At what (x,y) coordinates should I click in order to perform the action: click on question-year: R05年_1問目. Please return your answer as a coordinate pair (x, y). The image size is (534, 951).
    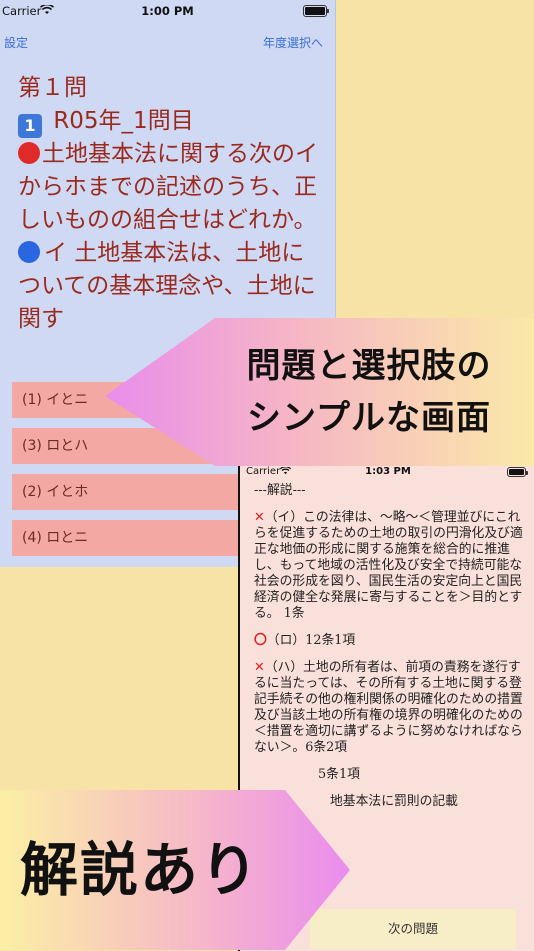
    Looking at the image, I should click on (123, 121).